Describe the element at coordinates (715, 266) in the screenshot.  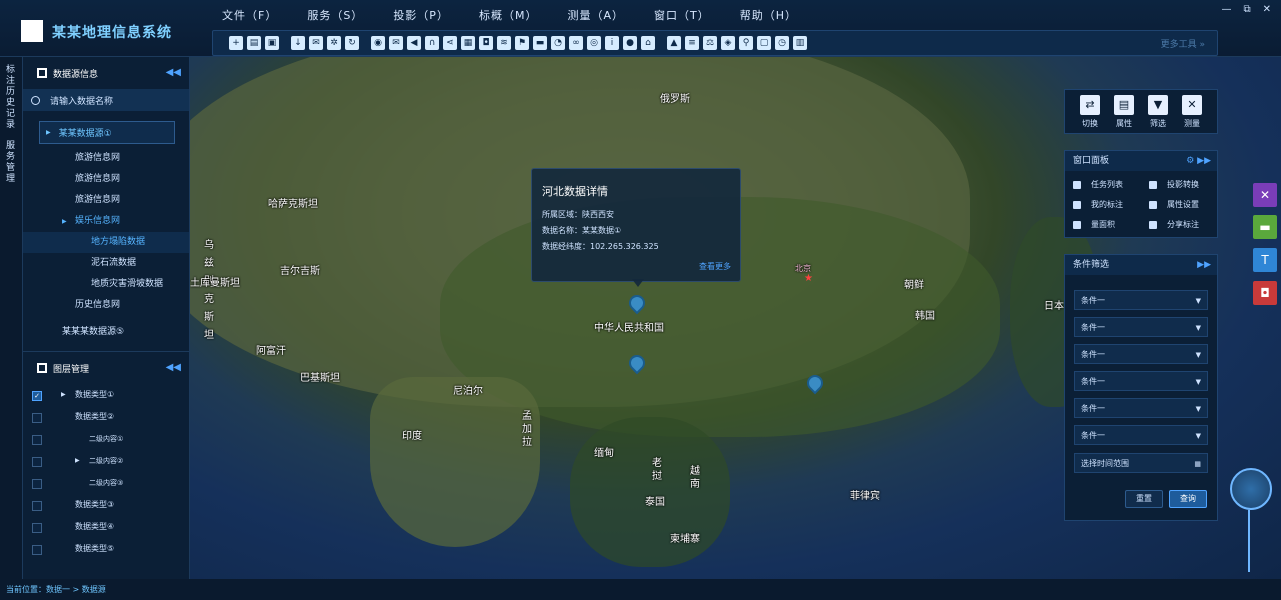
I see `view-more-link: 查看更多` at that location.